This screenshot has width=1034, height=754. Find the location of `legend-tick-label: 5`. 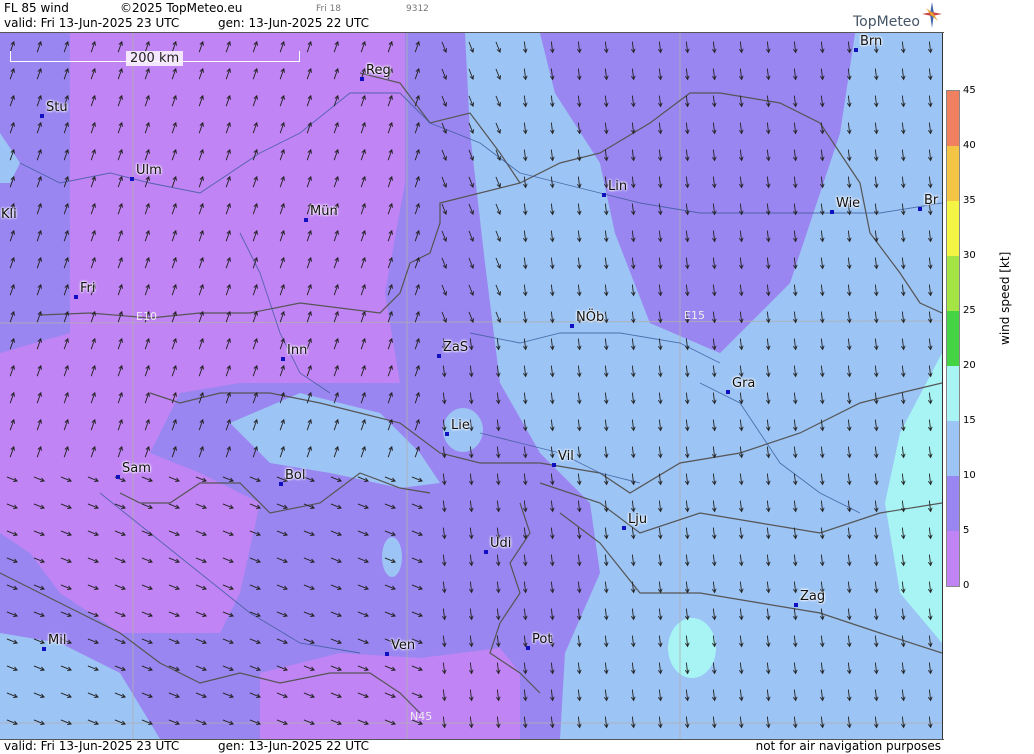

legend-tick-label: 5 is located at coordinates (966, 530).